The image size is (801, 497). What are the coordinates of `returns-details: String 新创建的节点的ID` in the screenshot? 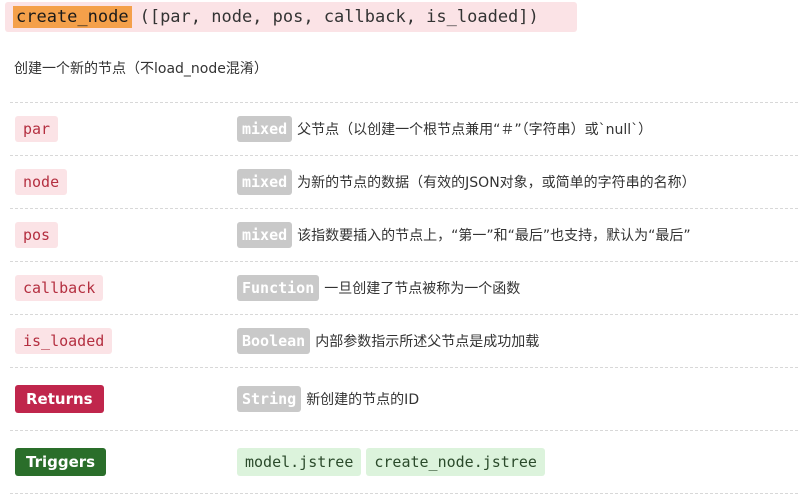 It's located at (328, 399).